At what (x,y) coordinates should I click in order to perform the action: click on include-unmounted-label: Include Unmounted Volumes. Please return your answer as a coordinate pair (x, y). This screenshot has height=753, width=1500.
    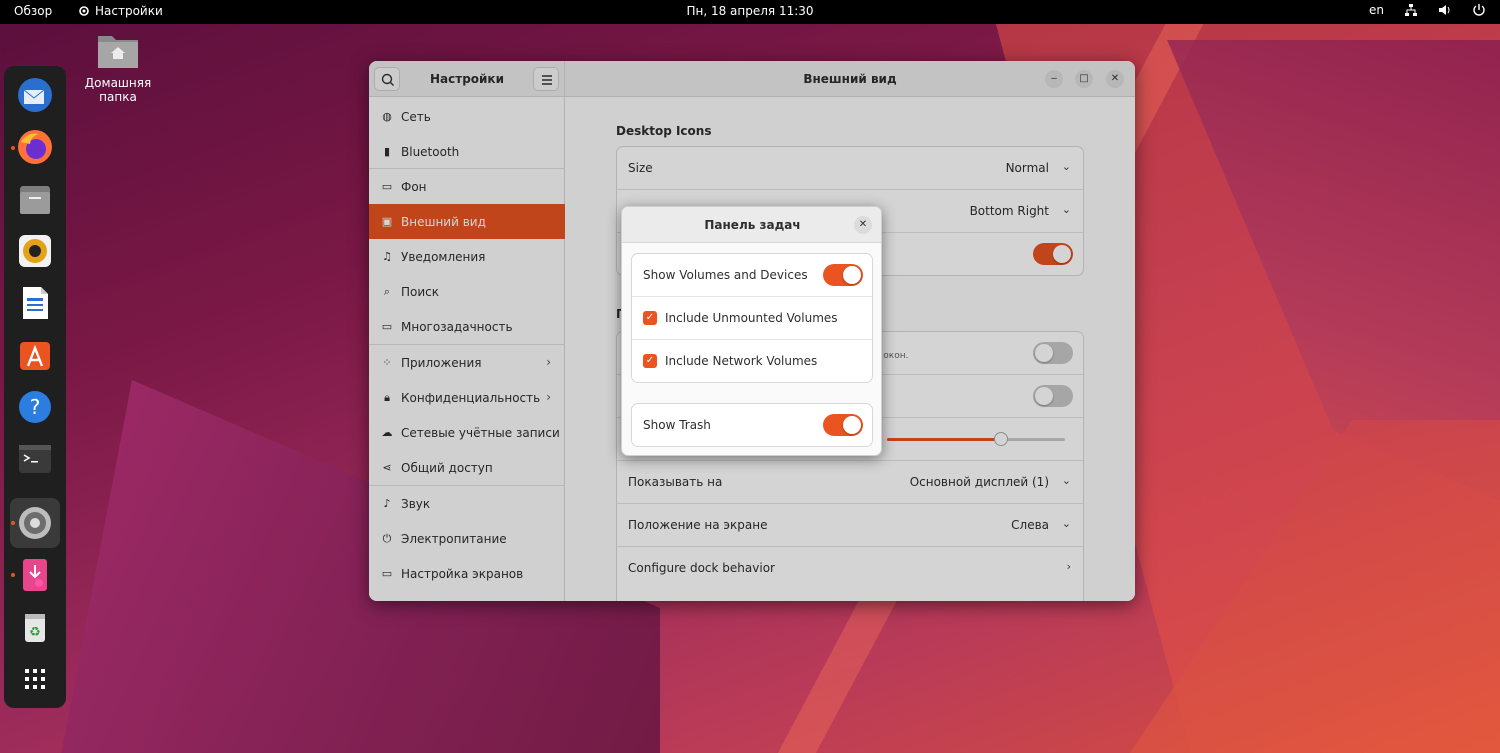
    Looking at the image, I should click on (751, 318).